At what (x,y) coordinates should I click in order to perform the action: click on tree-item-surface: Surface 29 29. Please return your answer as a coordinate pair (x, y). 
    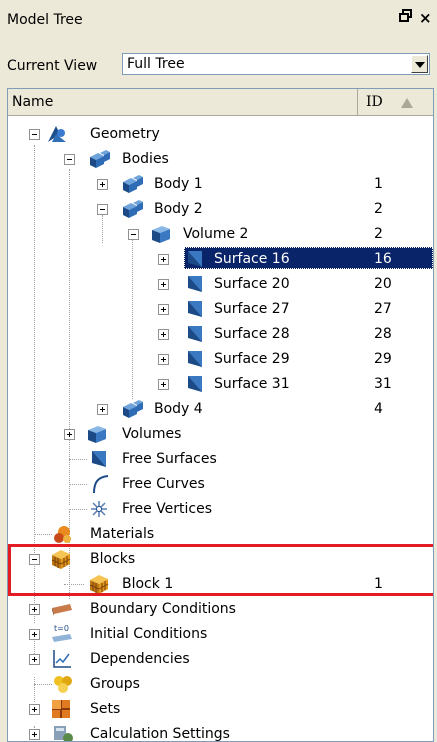
    Looking at the image, I should click on (220, 359).